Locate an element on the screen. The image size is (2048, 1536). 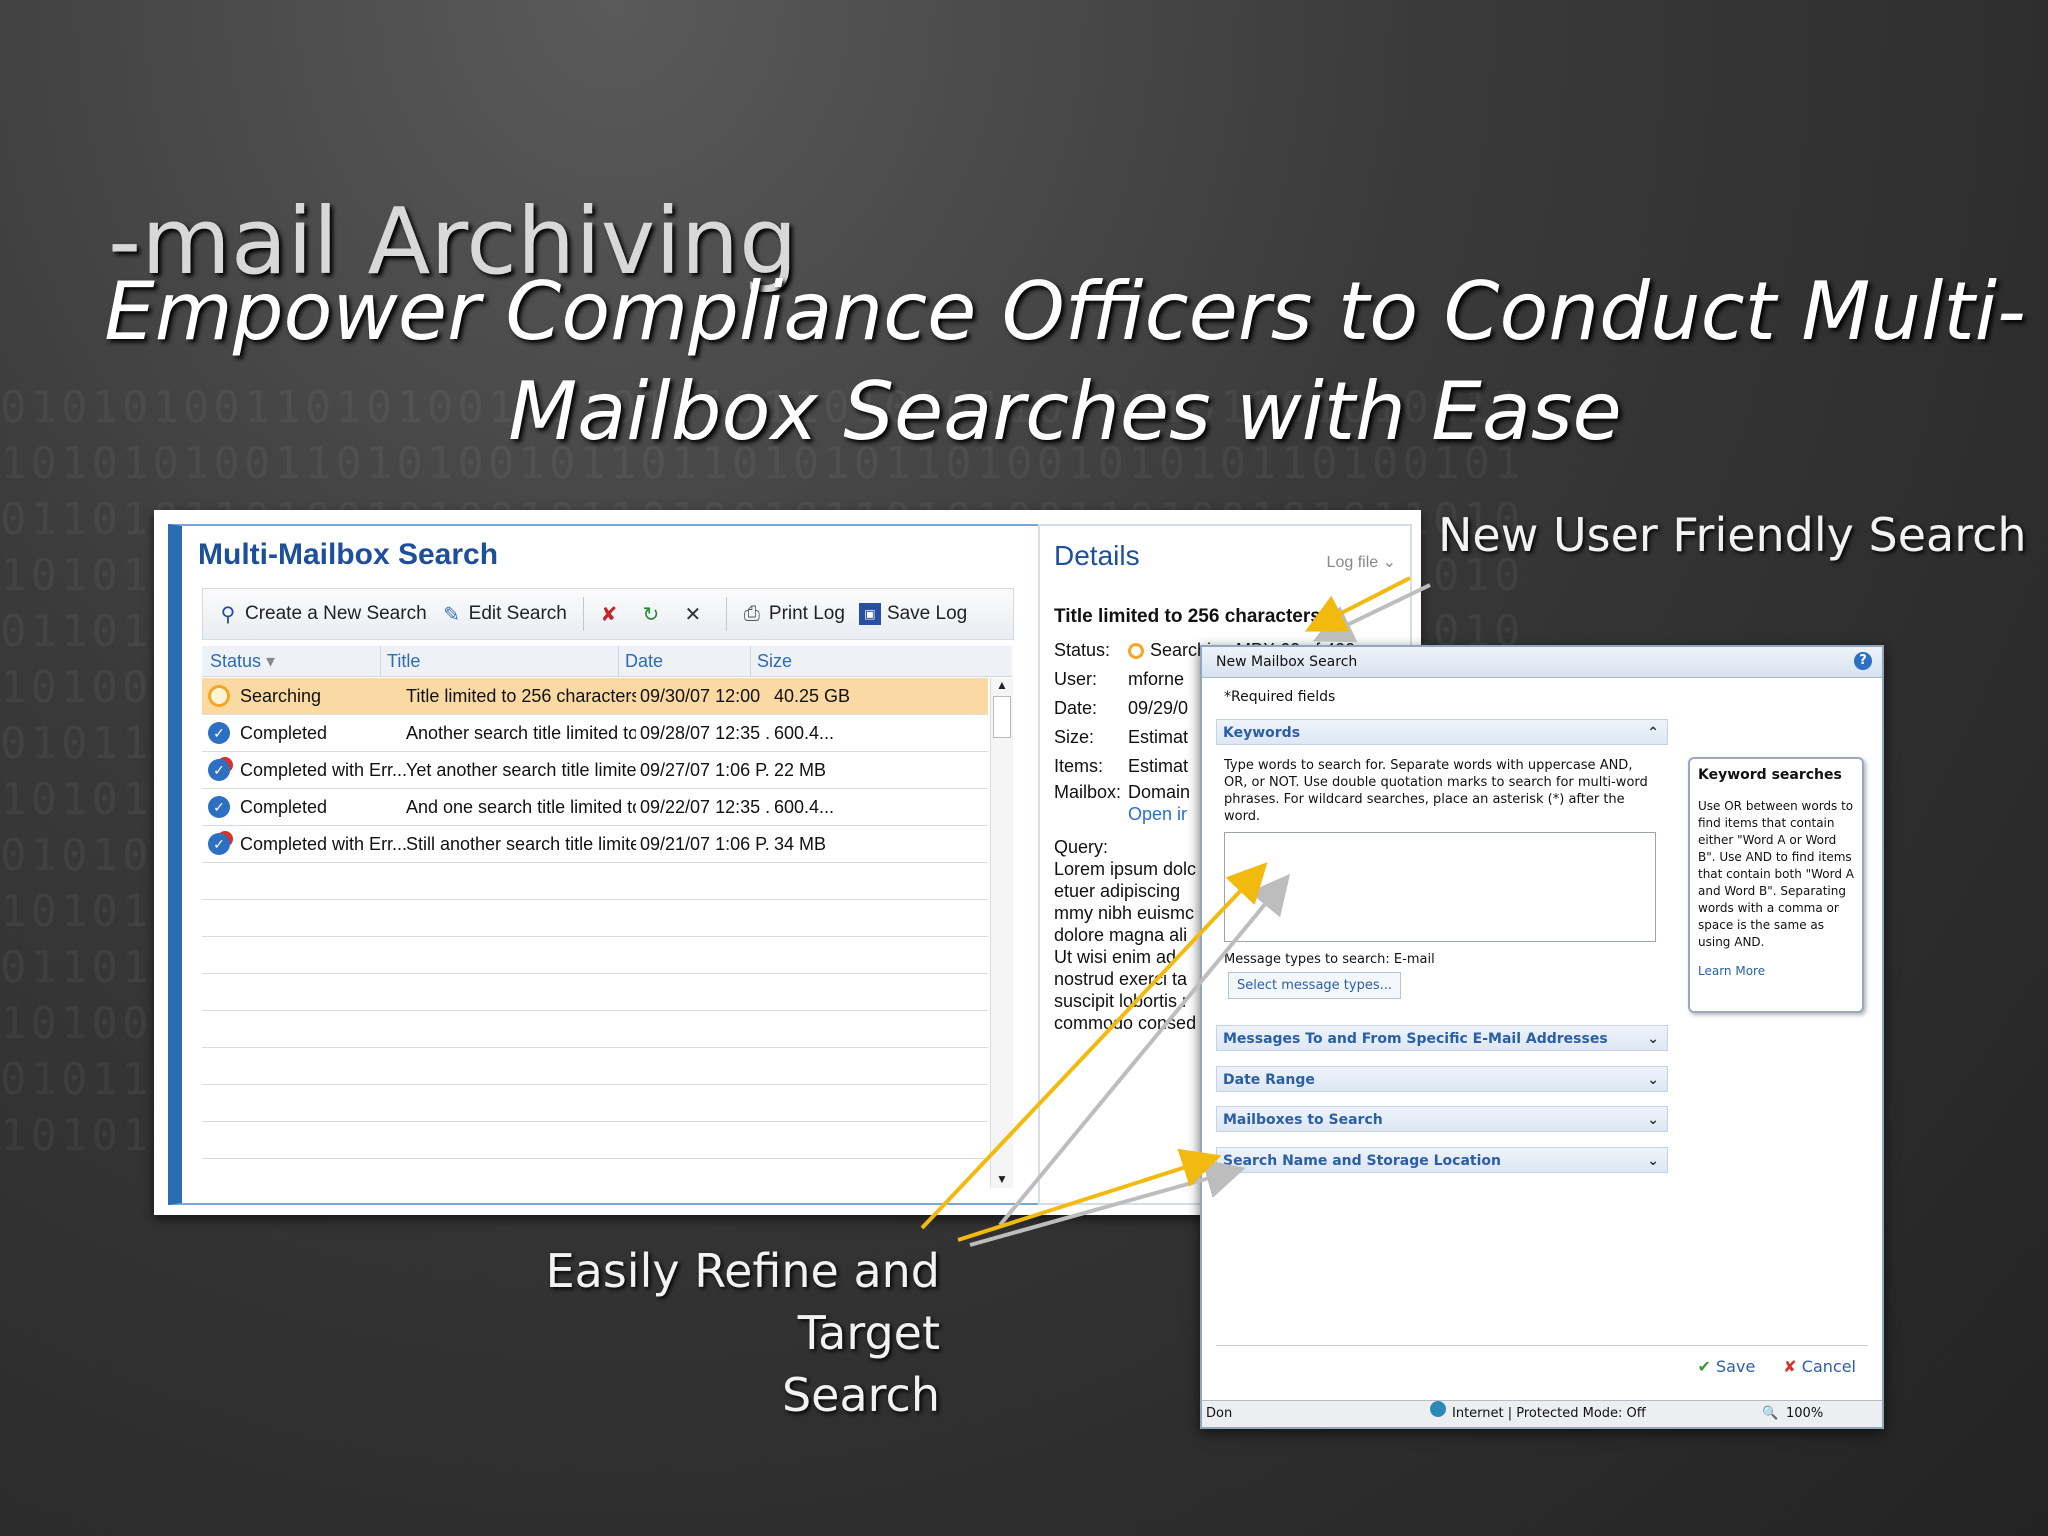
arrow-to-search-name is located at coordinates (1089, 1195).